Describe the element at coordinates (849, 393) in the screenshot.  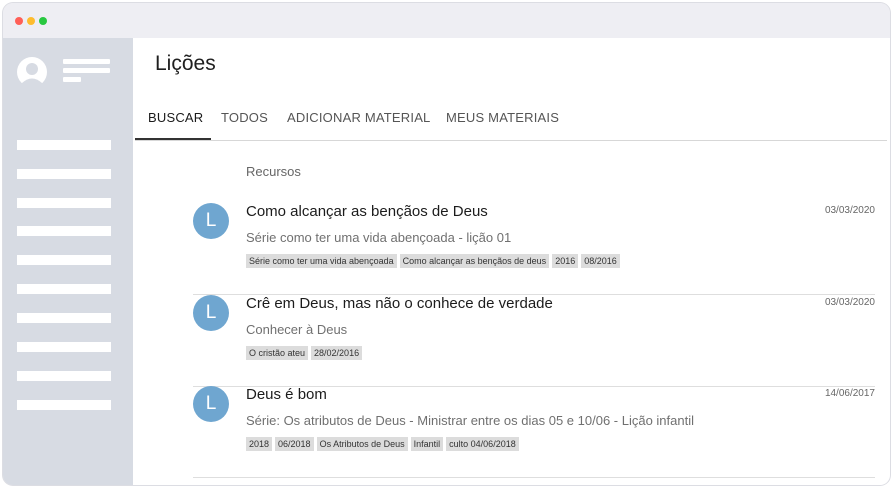
I see `item-date: 14/06/2017` at that location.